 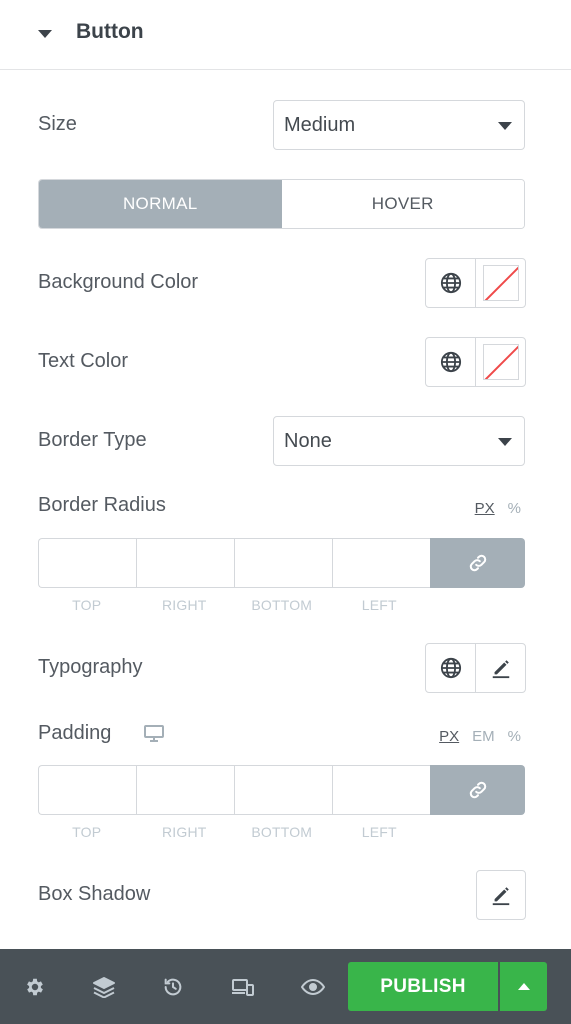 What do you see at coordinates (102, 505) in the screenshot?
I see `border-radius-label: Border Radius` at bounding box center [102, 505].